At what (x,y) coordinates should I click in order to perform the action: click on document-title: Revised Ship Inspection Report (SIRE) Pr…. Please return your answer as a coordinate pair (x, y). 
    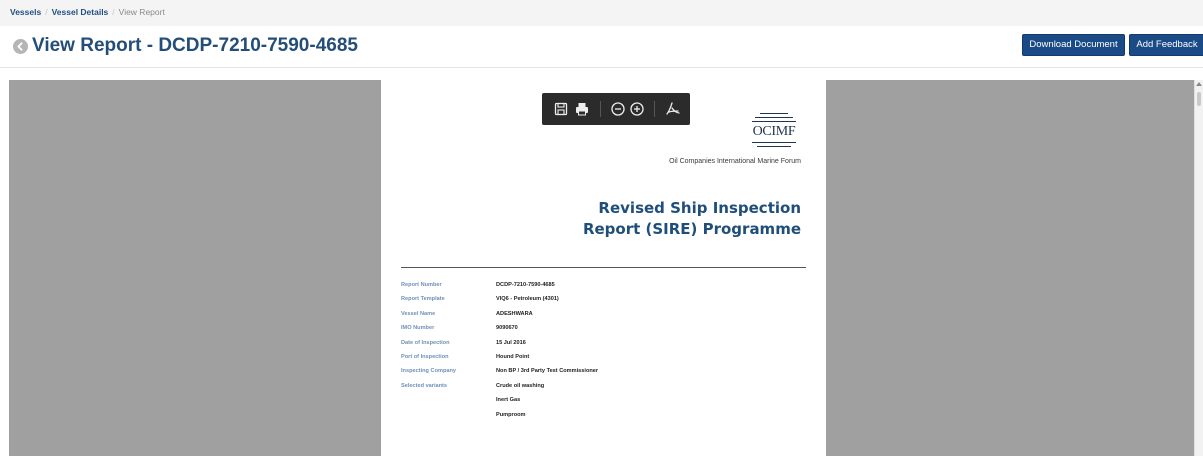
    Looking at the image, I should click on (692, 219).